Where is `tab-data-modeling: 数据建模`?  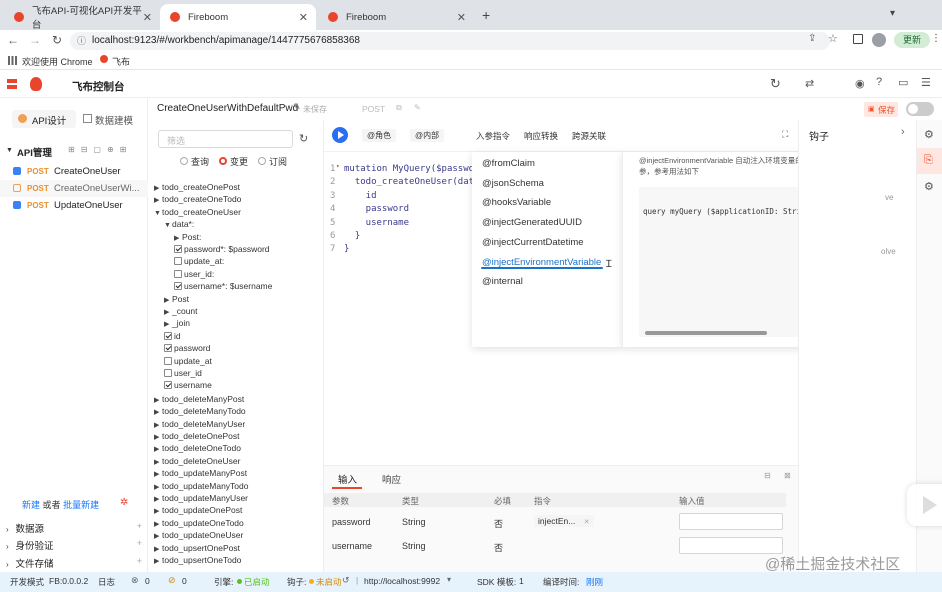 tab-data-modeling: 数据建模 is located at coordinates (112, 119).